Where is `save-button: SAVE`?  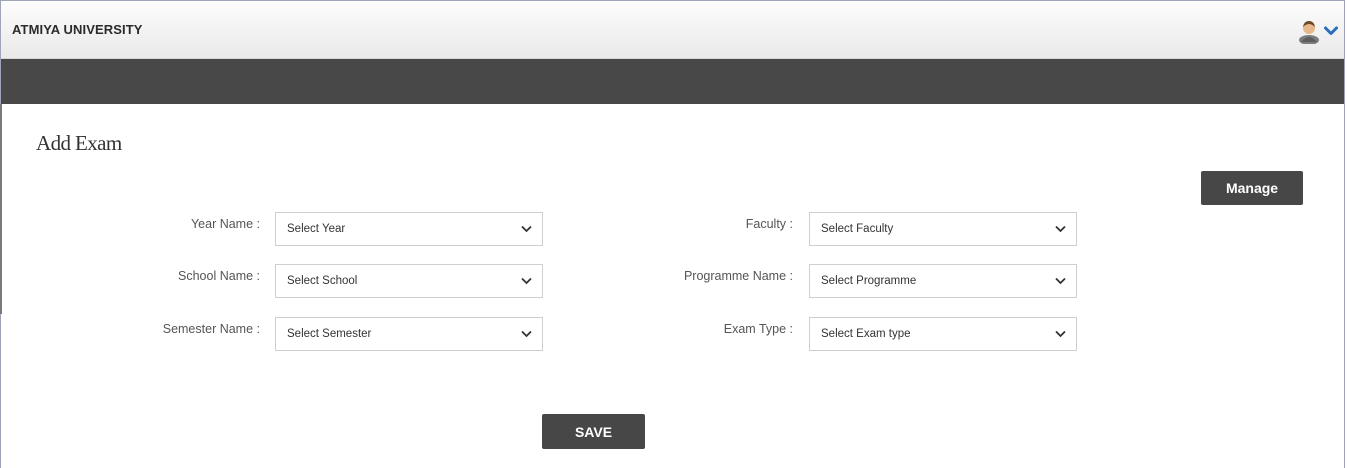 save-button: SAVE is located at coordinates (593, 431).